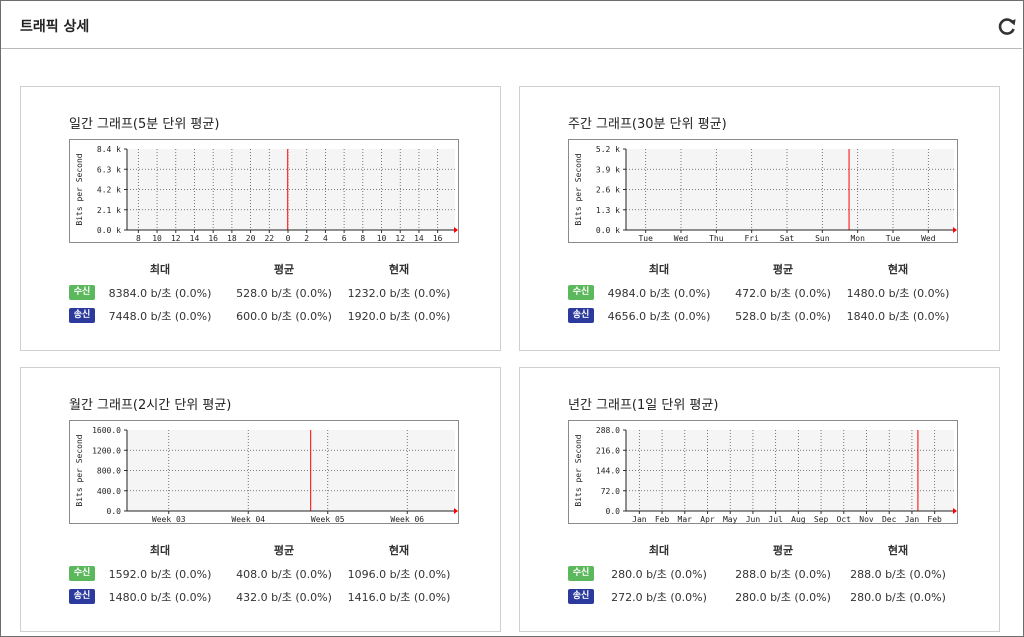  What do you see at coordinates (248, 519) in the screenshot?
I see `x-tick-label: Week 04` at bounding box center [248, 519].